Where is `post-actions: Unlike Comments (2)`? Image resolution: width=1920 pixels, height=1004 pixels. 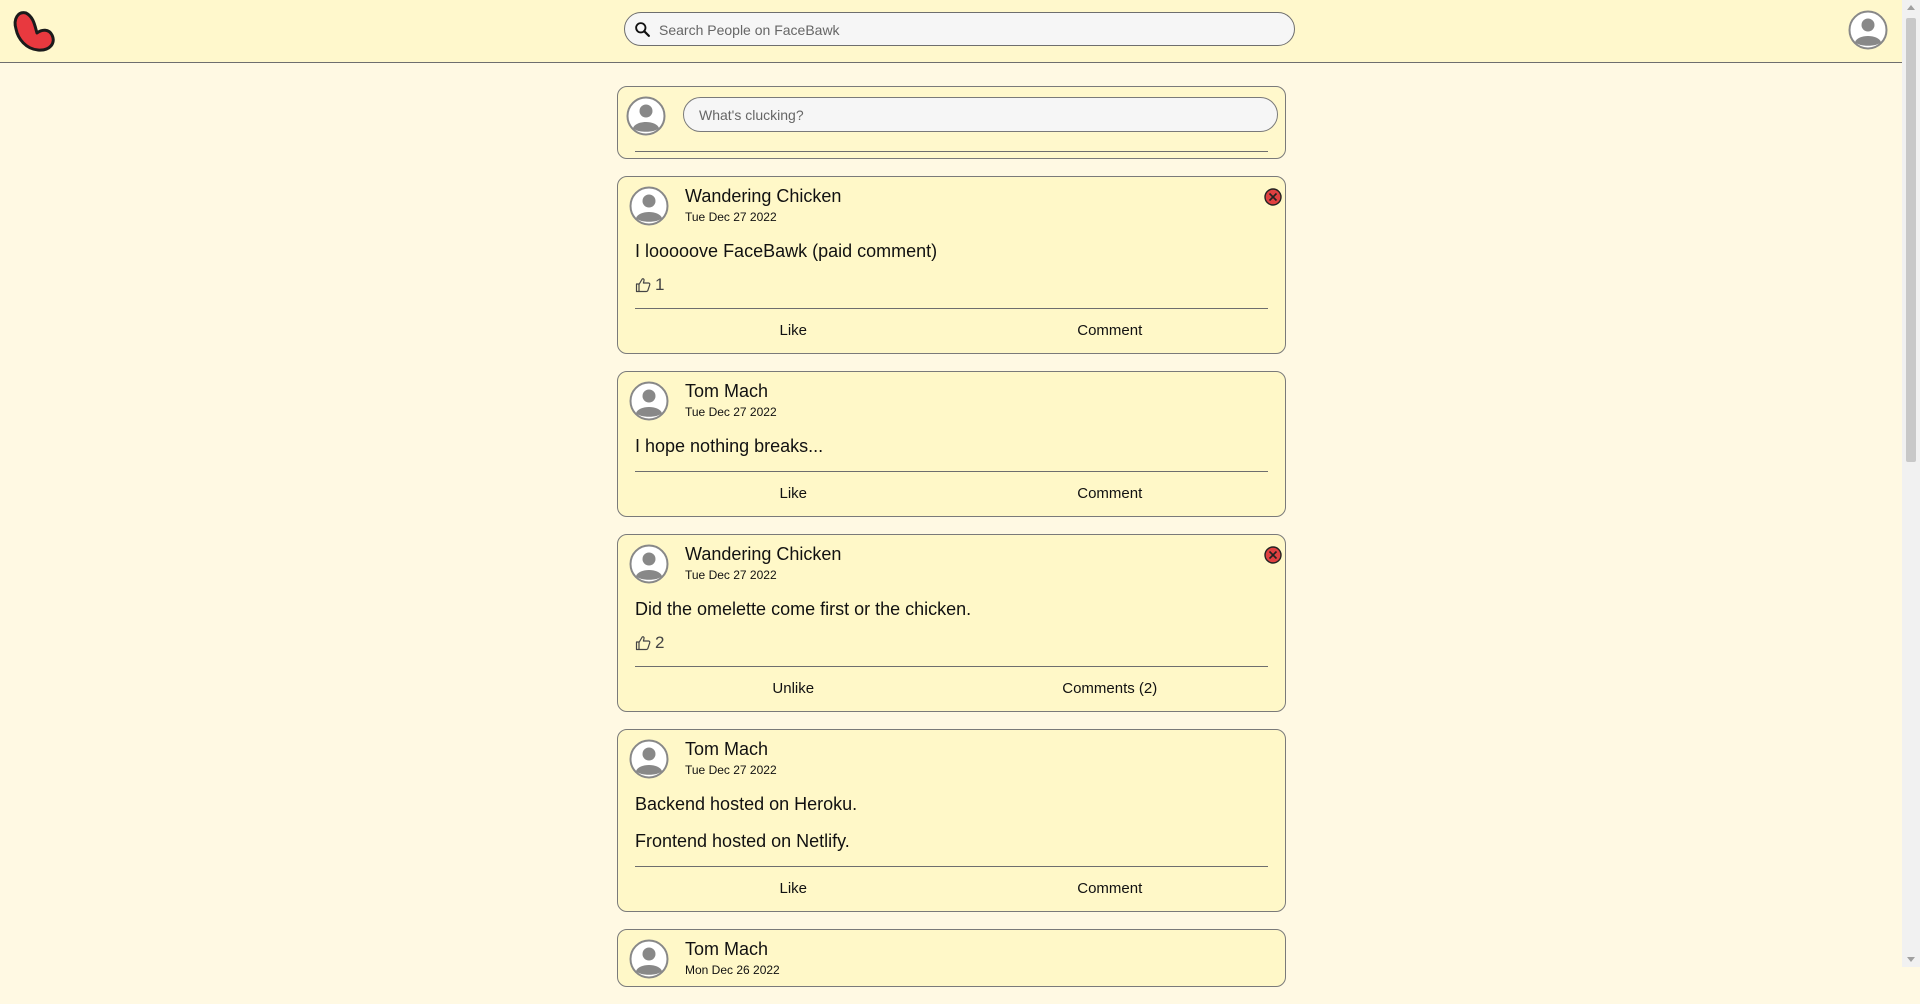 post-actions: Unlike Comments (2) is located at coordinates (951, 688).